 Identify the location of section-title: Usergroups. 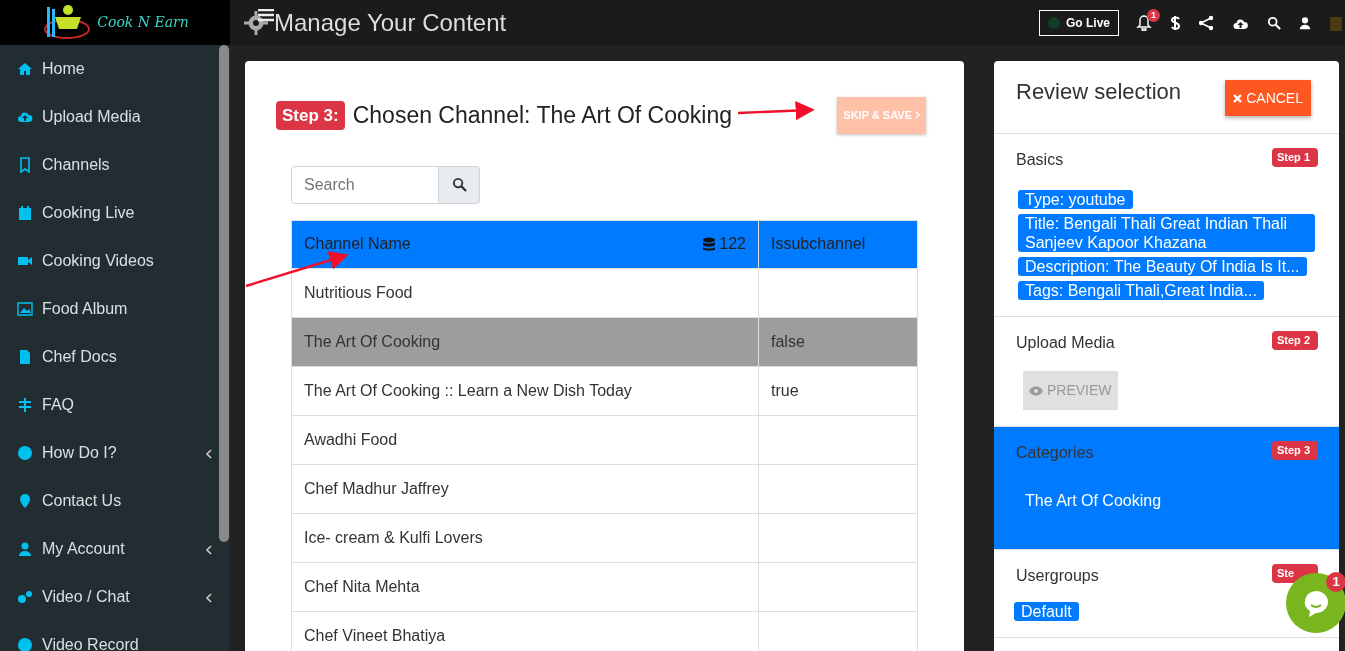
(1057, 576).